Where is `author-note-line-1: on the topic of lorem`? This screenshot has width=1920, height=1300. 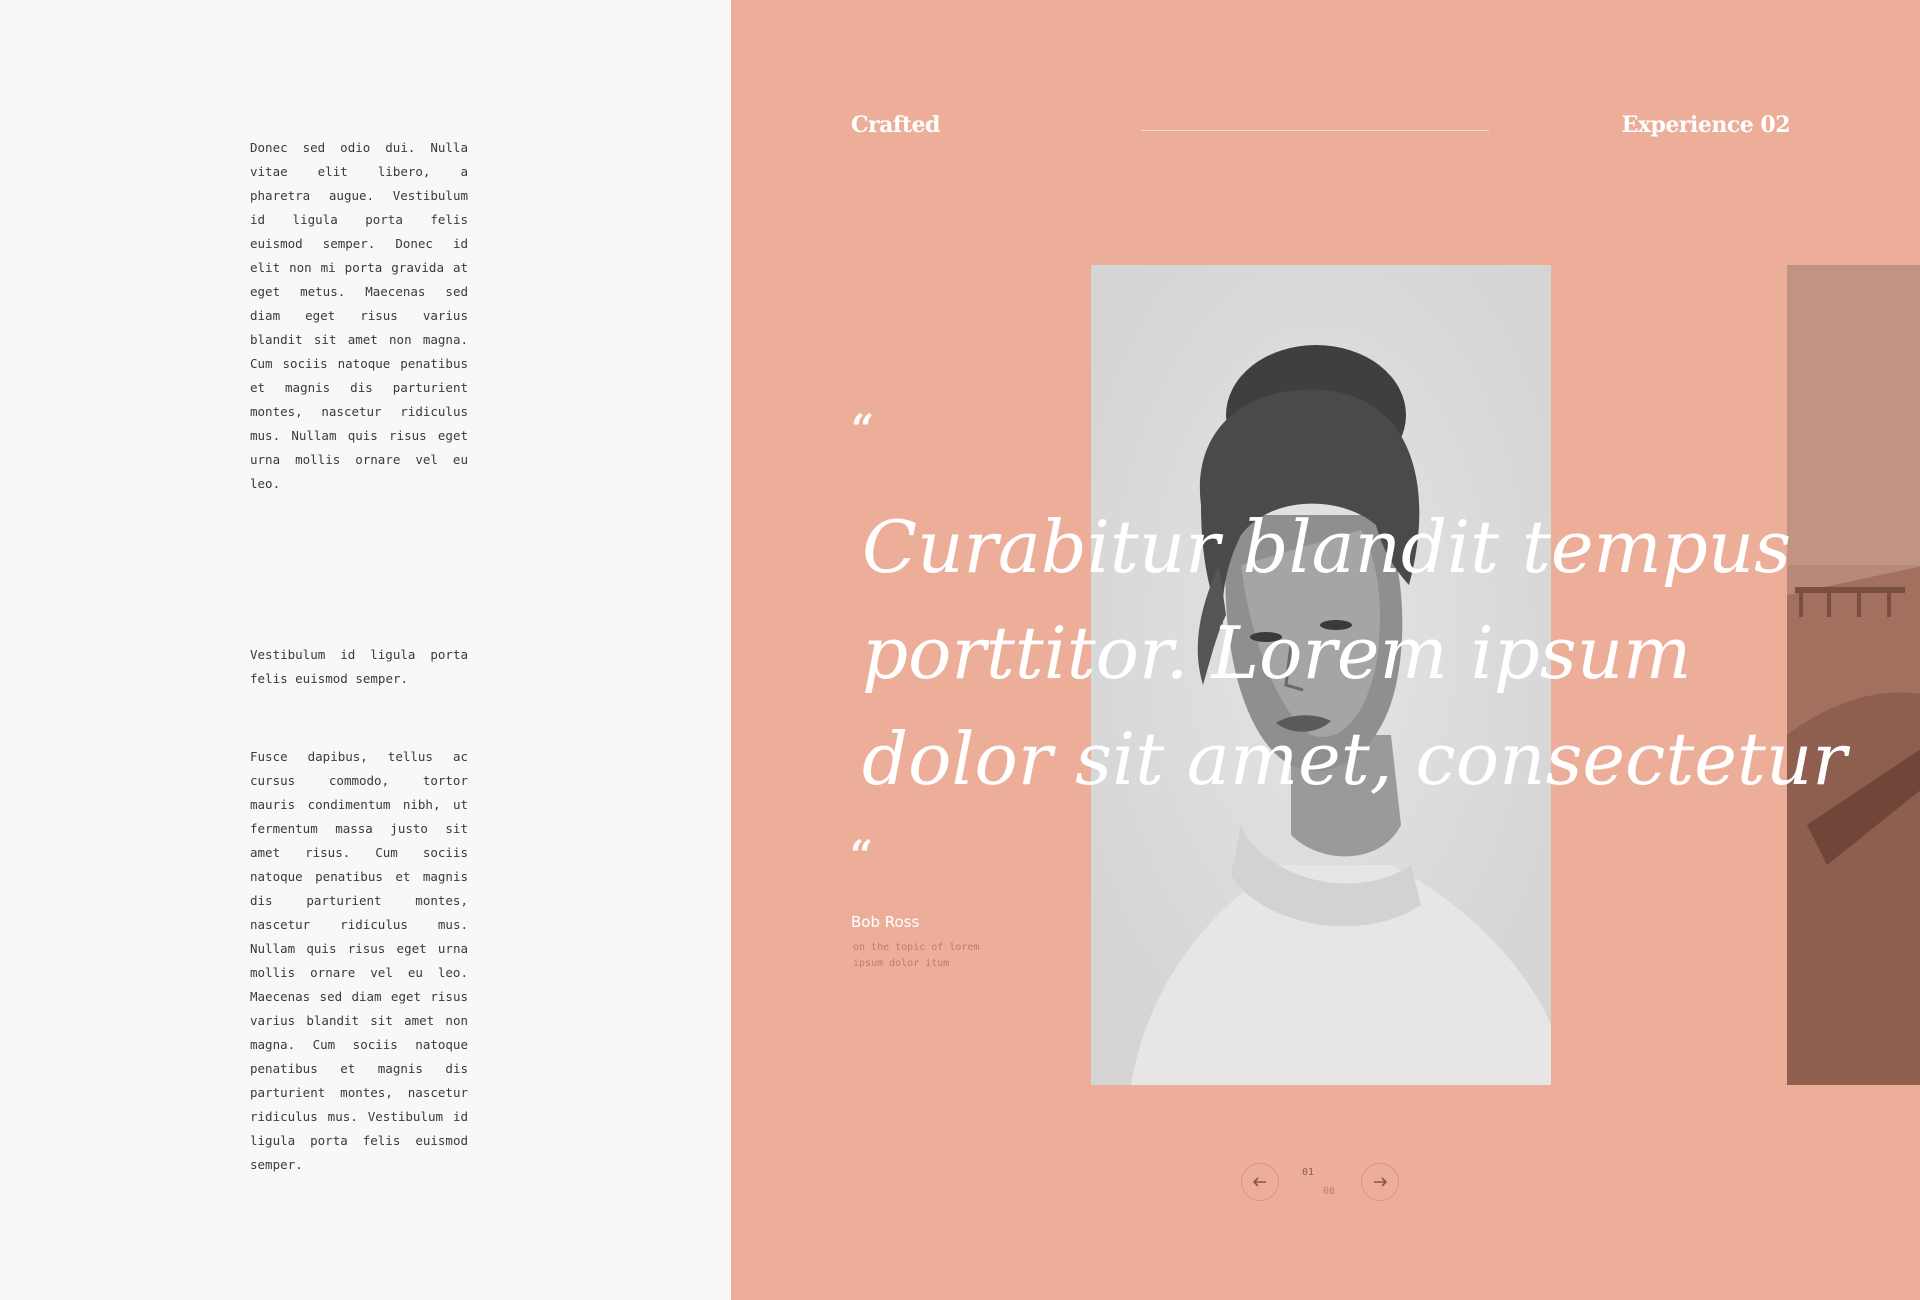
author-note-line-1: on the topic of lorem is located at coordinates (916, 947).